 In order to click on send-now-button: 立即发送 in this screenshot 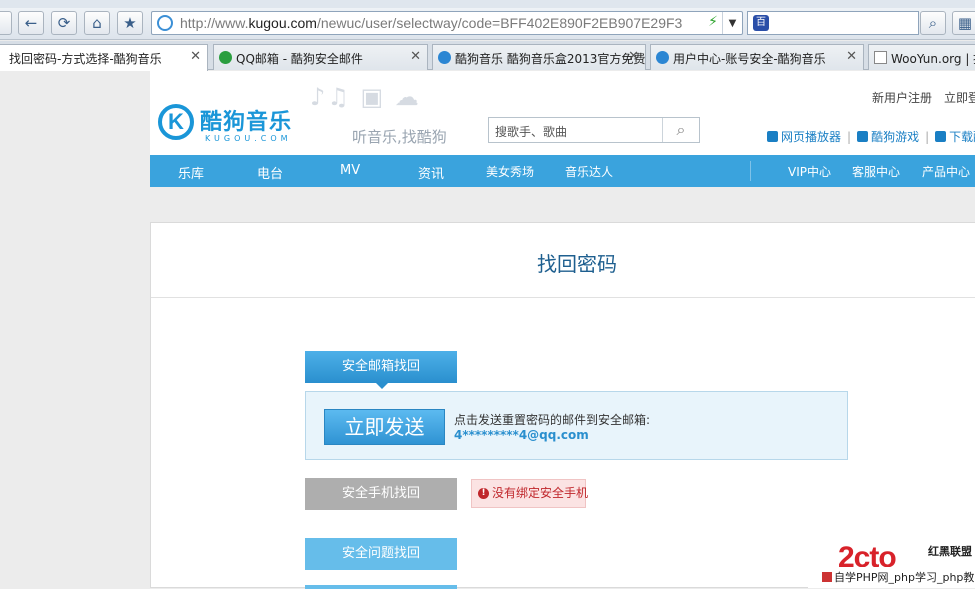, I will do `click(384, 427)`.